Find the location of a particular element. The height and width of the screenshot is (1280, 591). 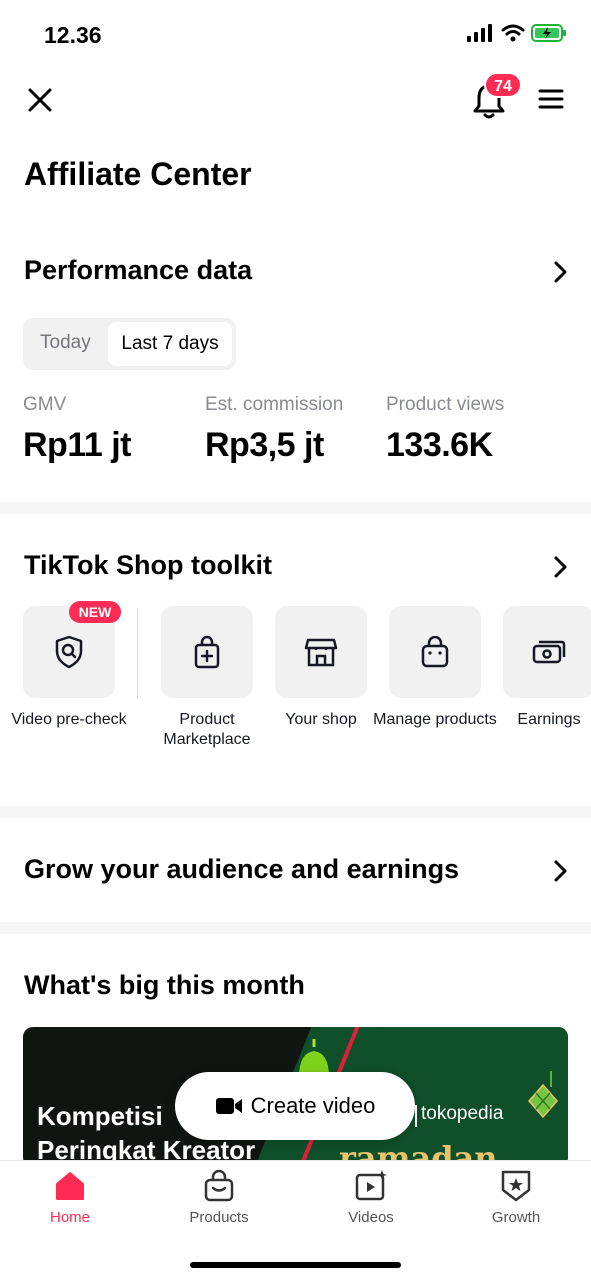

performance-title: Performance data is located at coordinates (138, 270).